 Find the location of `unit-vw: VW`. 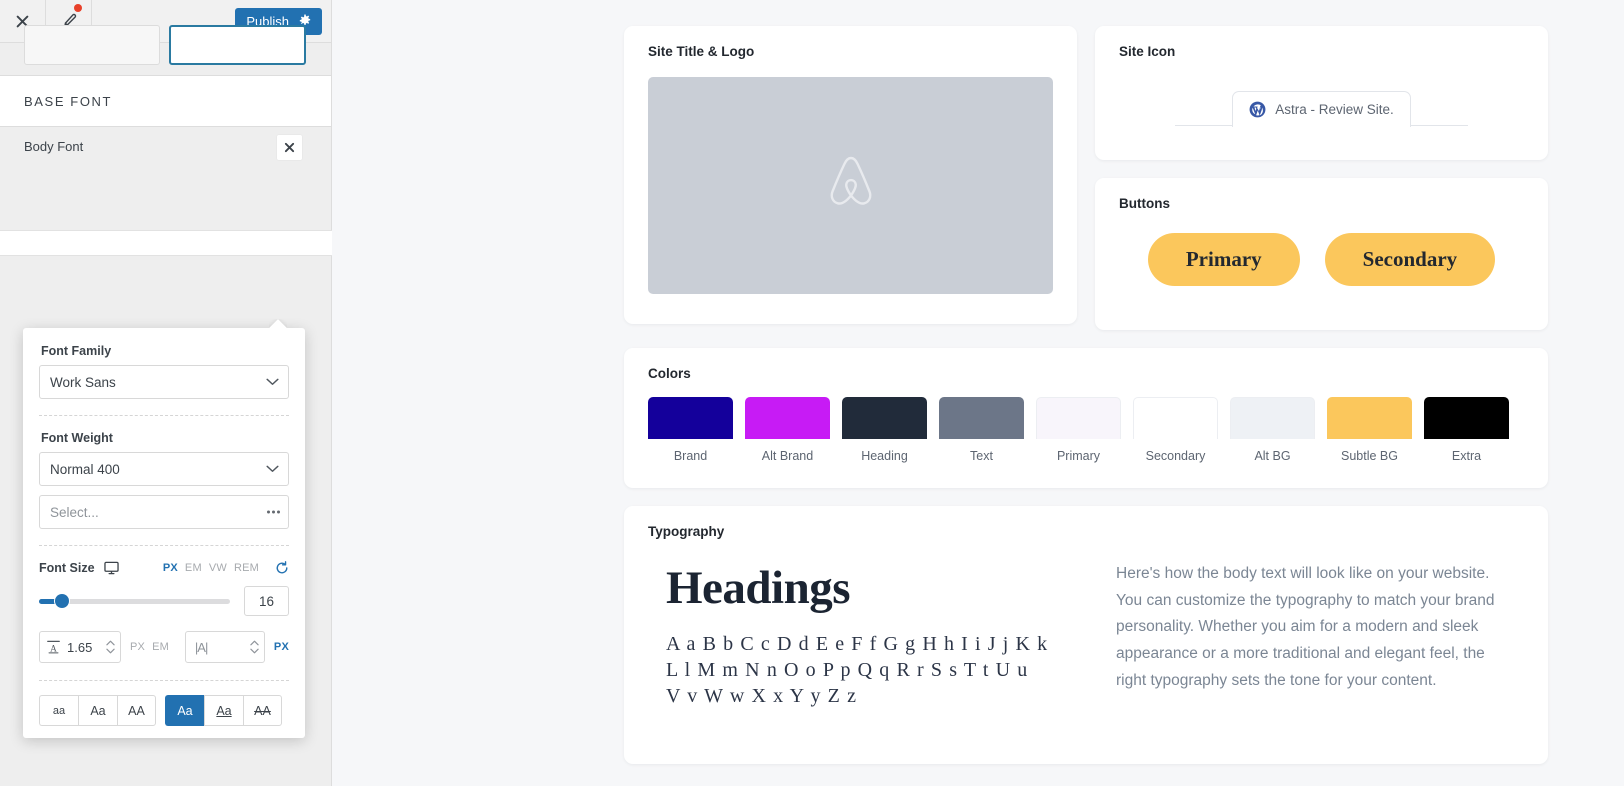

unit-vw: VW is located at coordinates (218, 568).